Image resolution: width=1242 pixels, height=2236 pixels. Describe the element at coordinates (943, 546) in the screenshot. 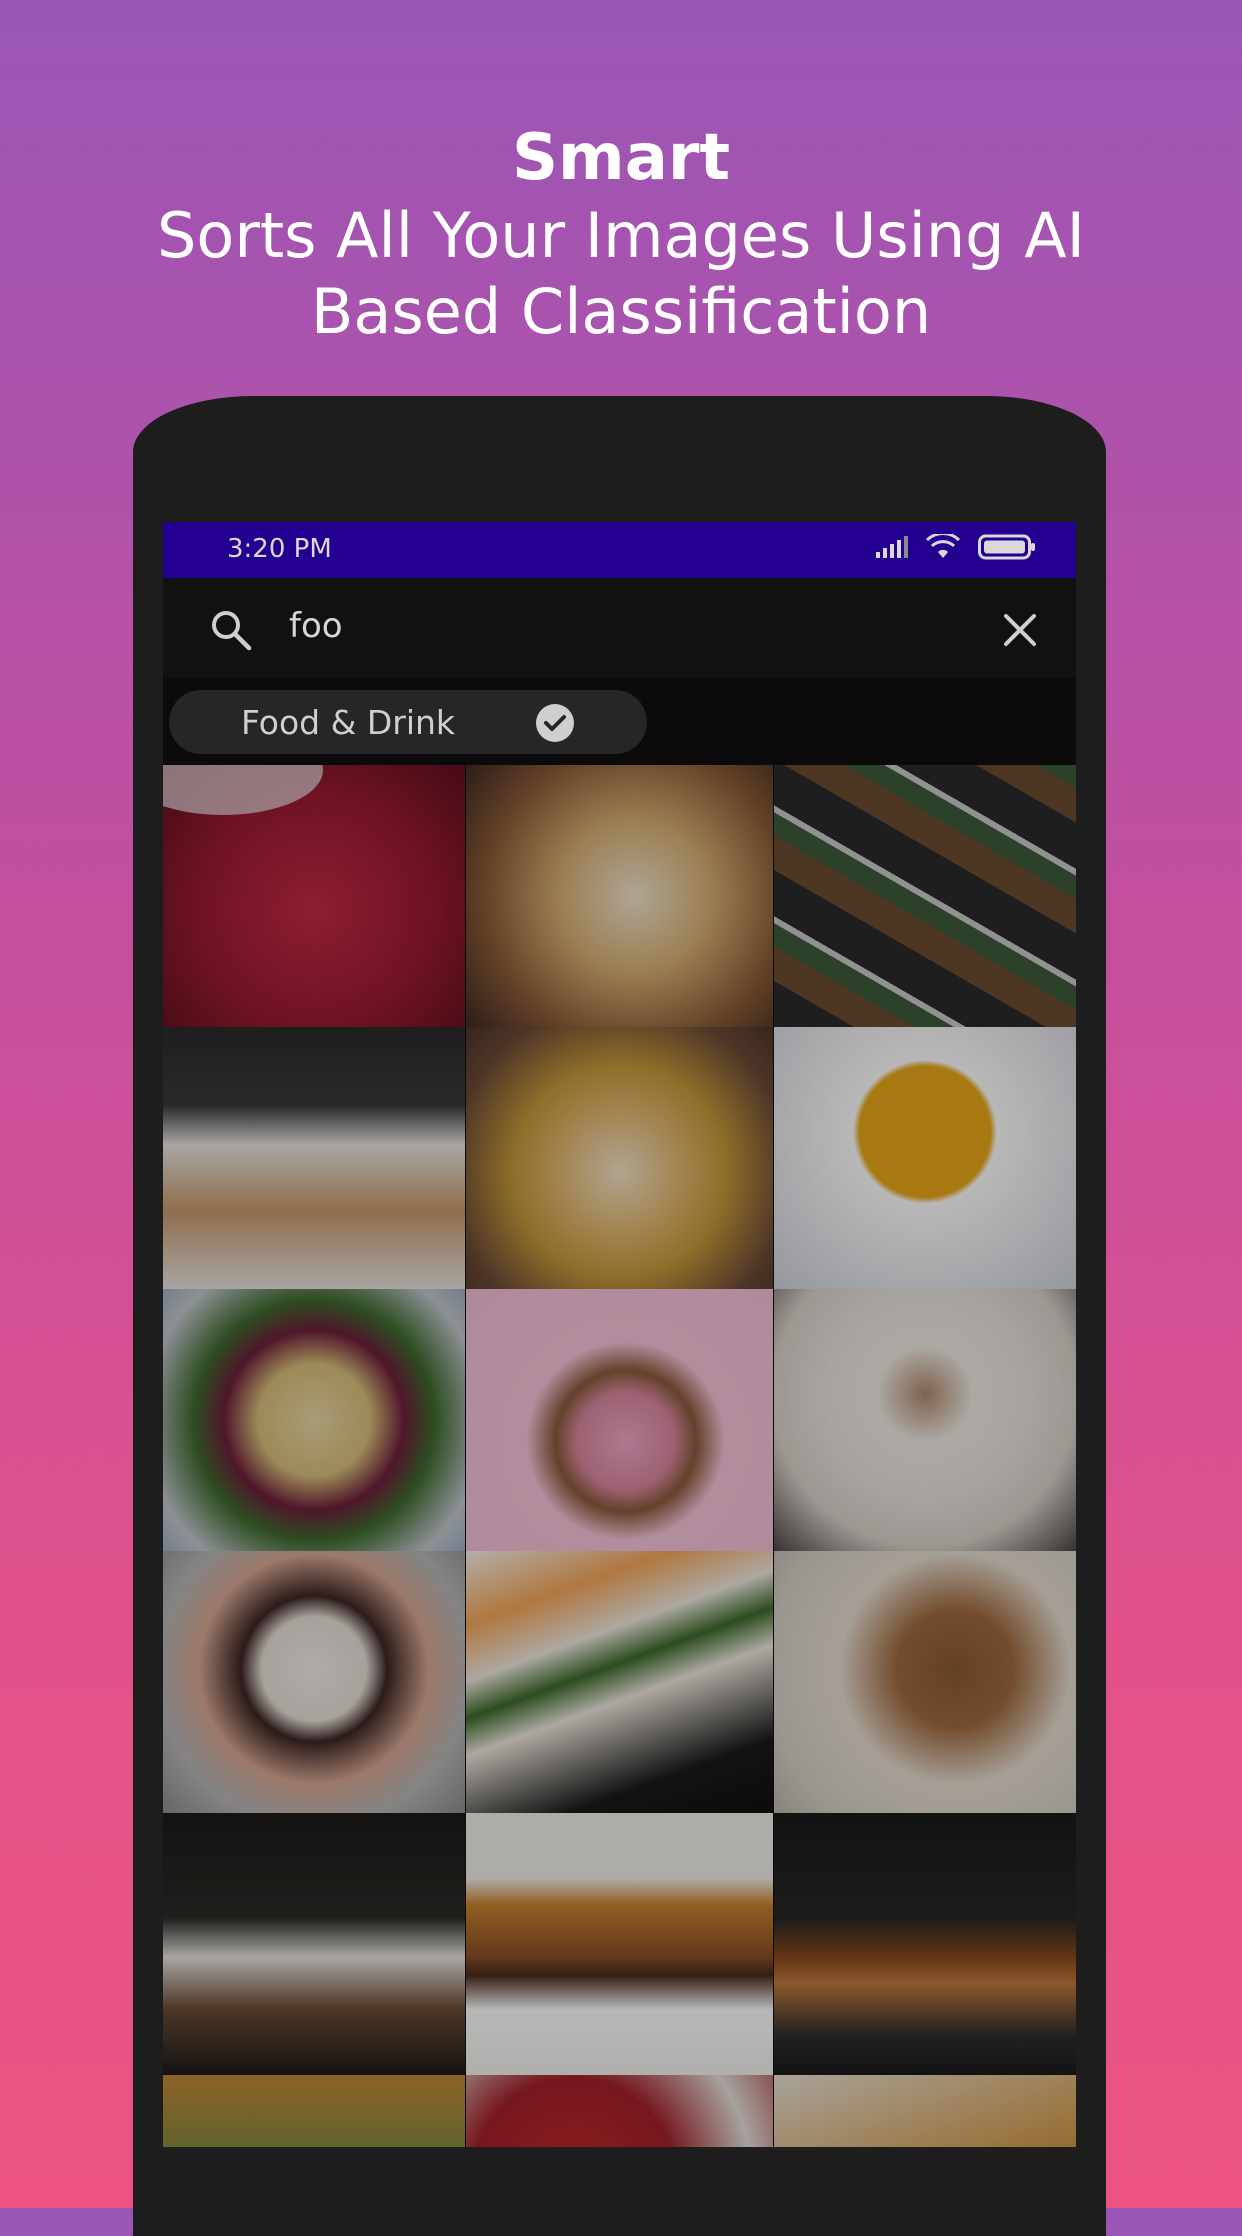

I see `wifi-icon` at that location.